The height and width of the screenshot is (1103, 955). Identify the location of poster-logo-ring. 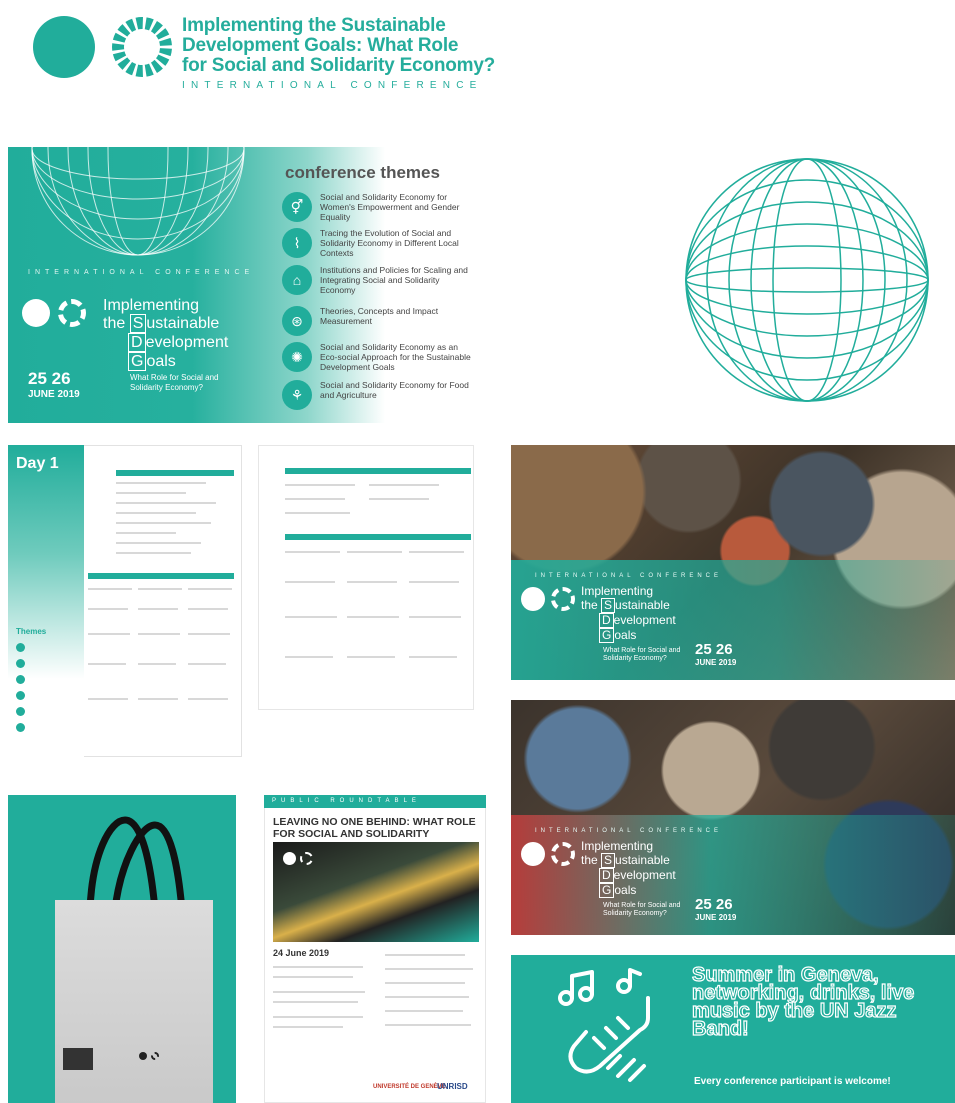
(306, 858).